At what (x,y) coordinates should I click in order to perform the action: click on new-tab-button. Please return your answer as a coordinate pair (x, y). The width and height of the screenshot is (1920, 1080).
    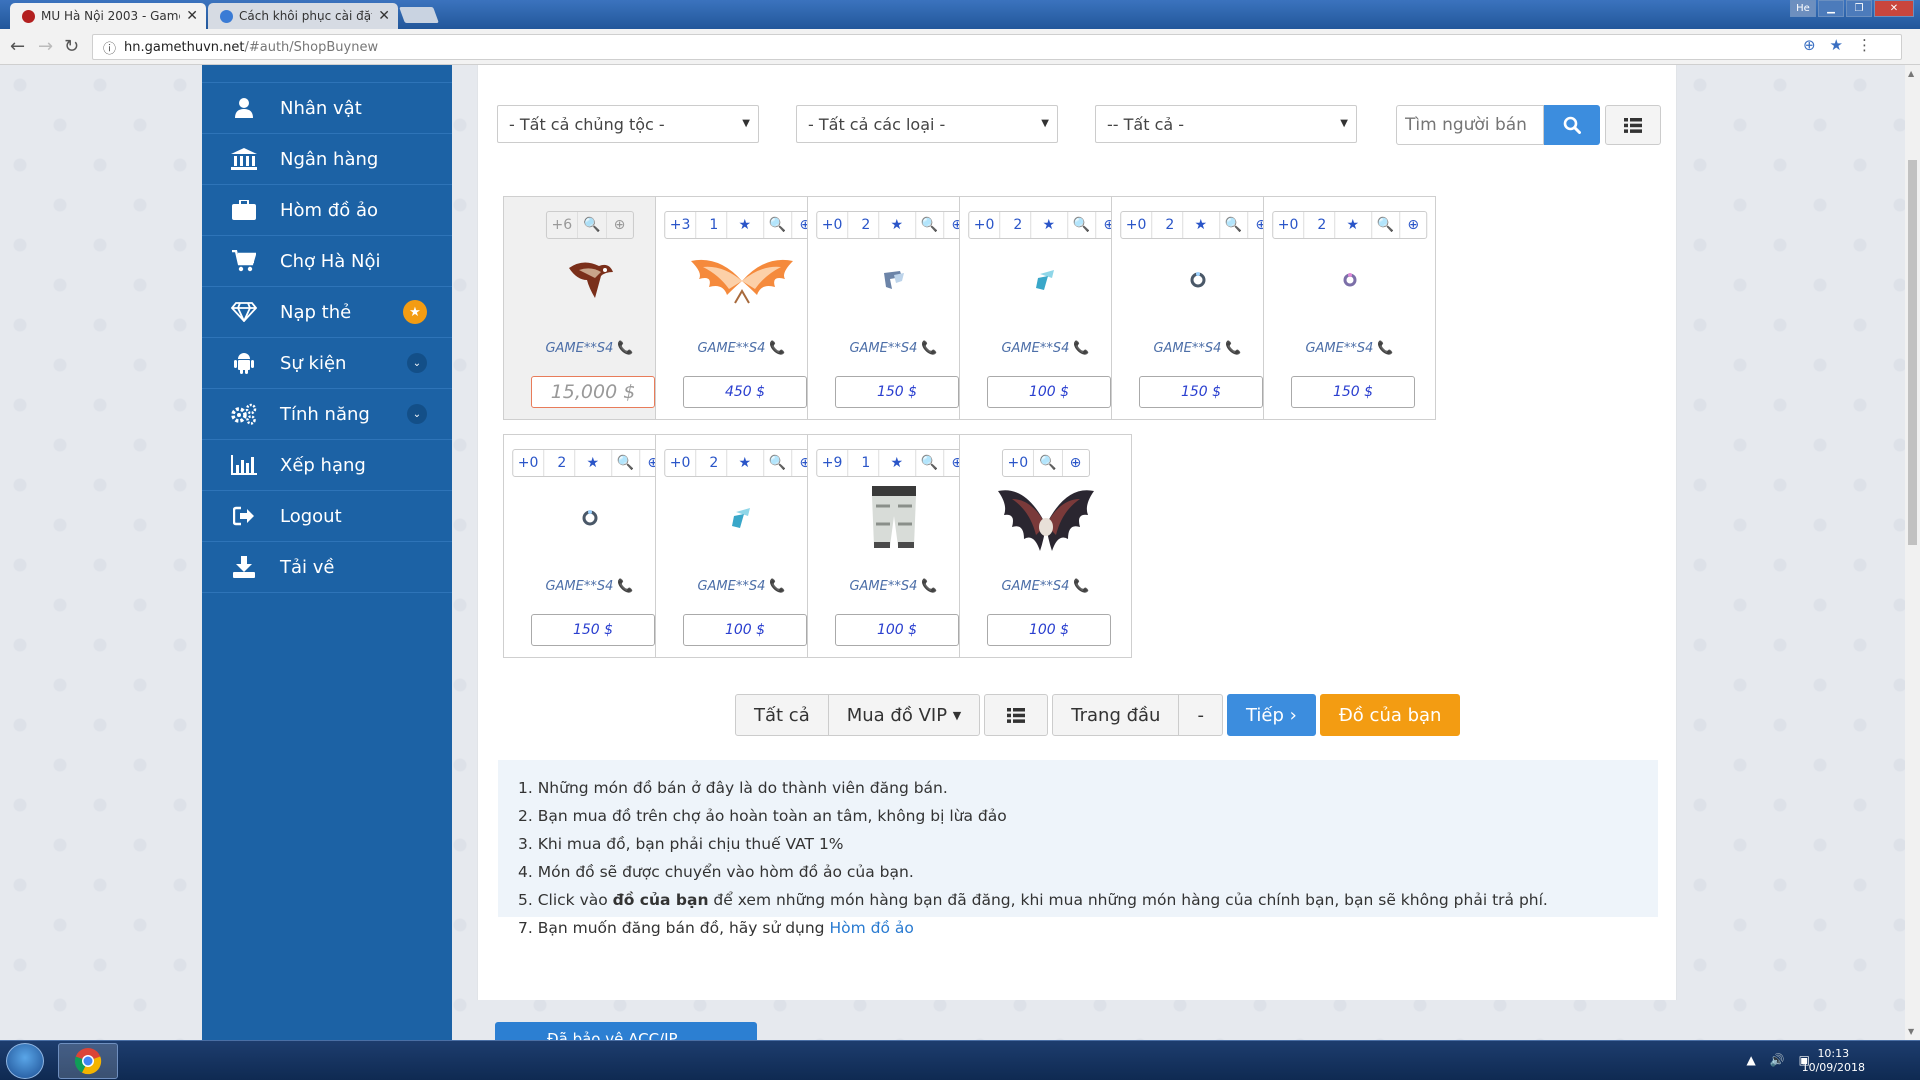
    Looking at the image, I should click on (419, 15).